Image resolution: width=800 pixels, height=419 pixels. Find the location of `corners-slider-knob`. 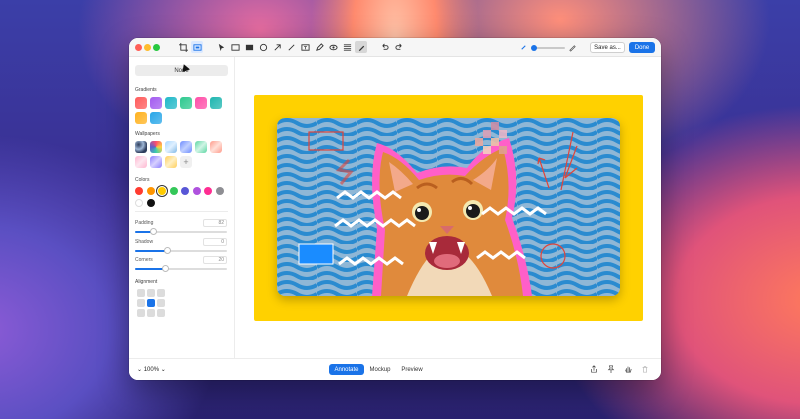

corners-slider-knob is located at coordinates (166, 268).